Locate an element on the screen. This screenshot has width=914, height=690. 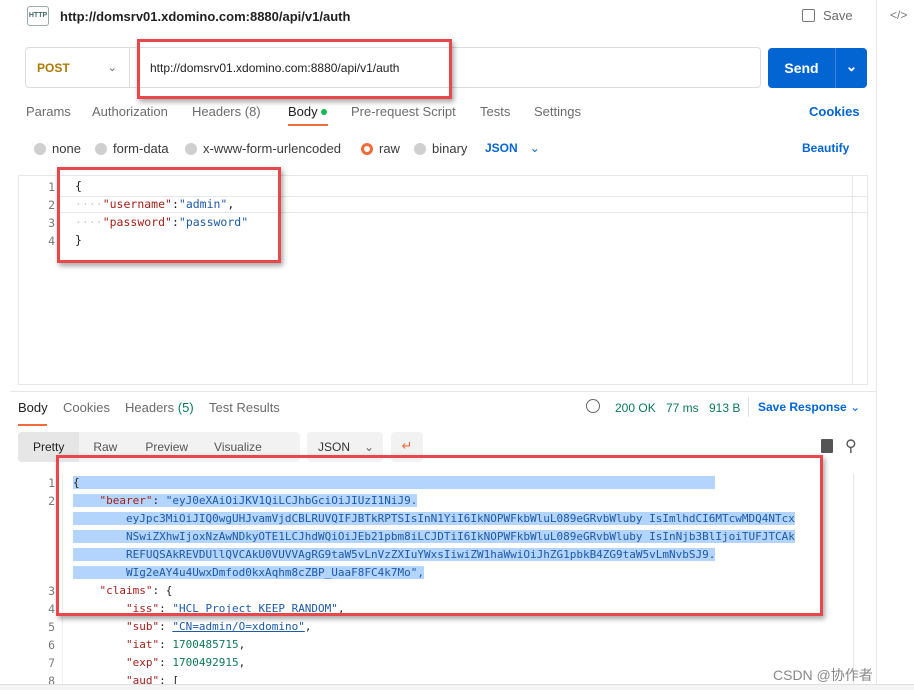
response-tab-test-results: Test Results is located at coordinates (244, 407).